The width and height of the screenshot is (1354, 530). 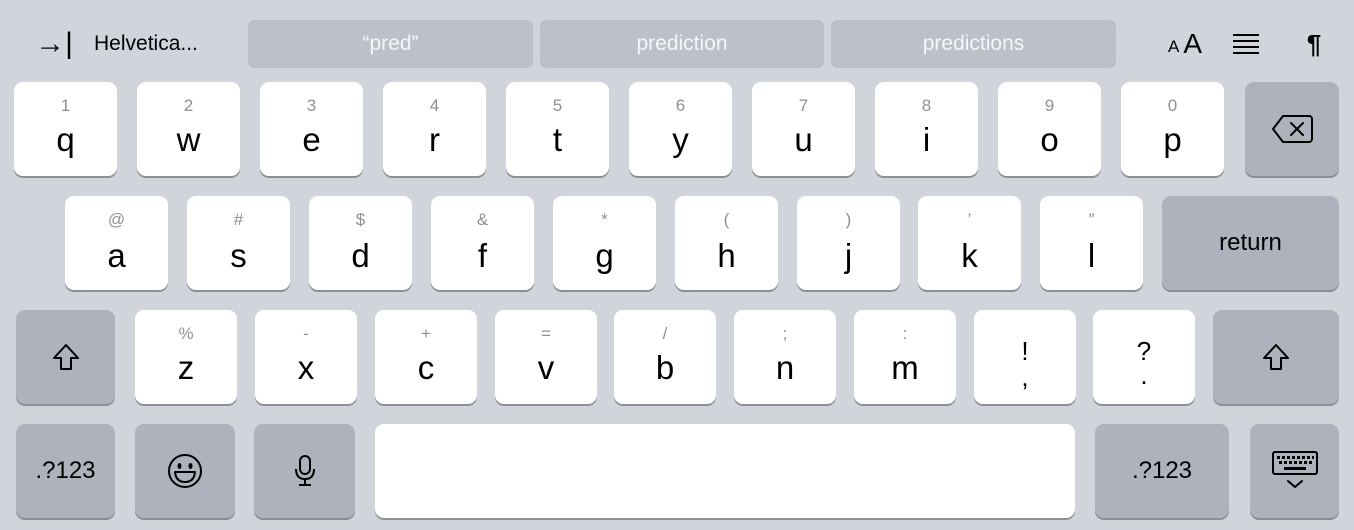 I want to click on key-char: b, so click(x=665, y=367).